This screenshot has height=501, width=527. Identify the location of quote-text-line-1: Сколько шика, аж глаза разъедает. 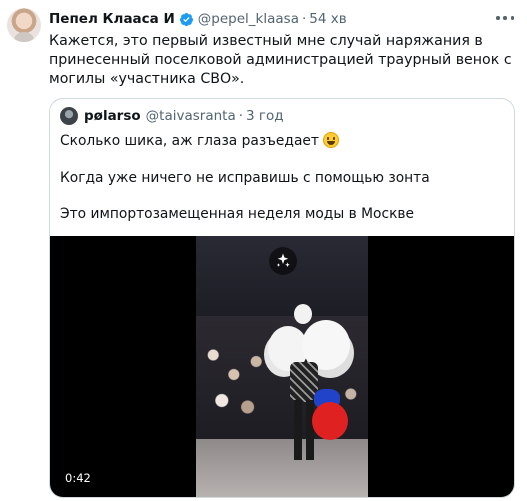
(199, 140).